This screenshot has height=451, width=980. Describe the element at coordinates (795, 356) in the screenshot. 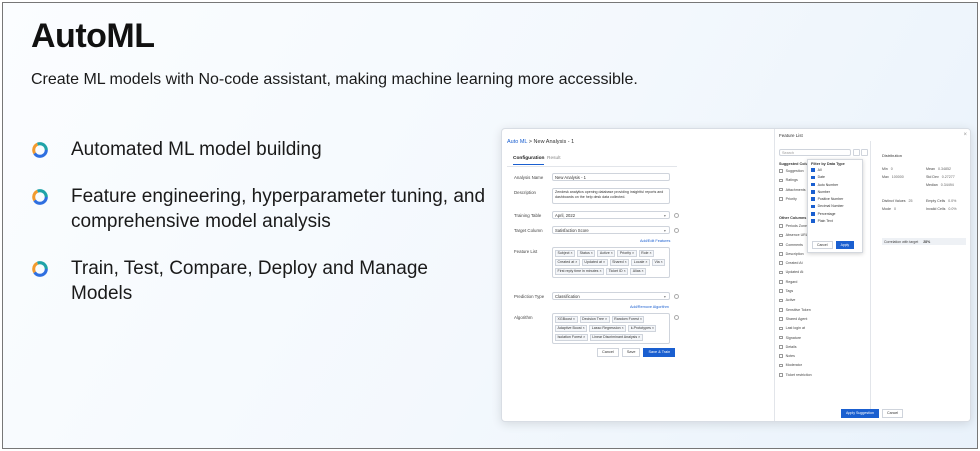

I see `column-option: Notes` at that location.